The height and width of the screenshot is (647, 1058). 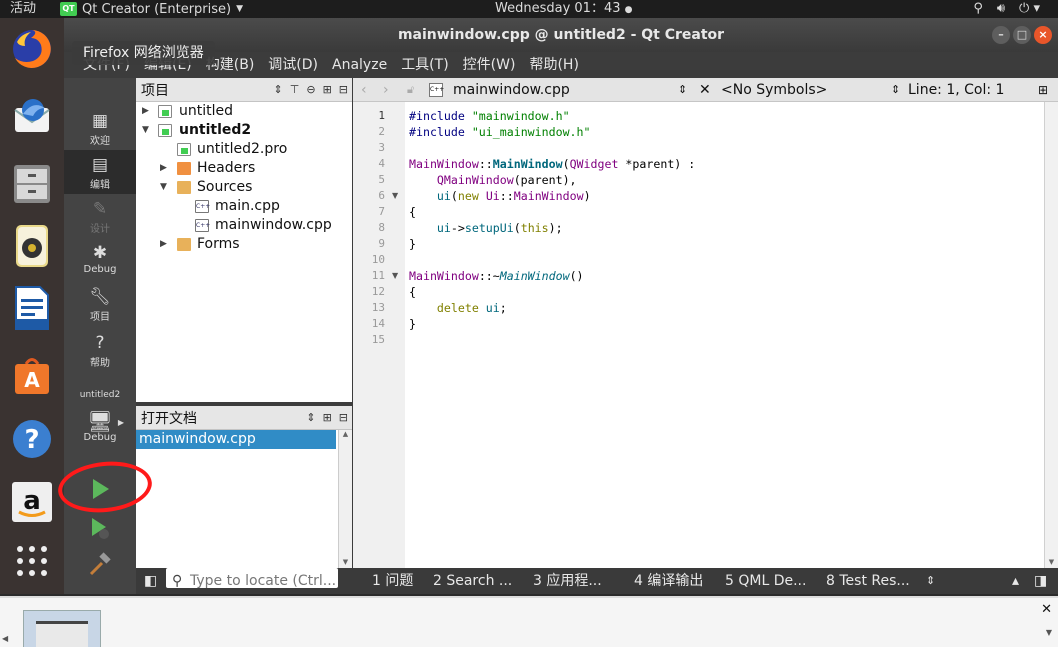 I want to click on thunderbird-icon, so click(x=32, y=117).